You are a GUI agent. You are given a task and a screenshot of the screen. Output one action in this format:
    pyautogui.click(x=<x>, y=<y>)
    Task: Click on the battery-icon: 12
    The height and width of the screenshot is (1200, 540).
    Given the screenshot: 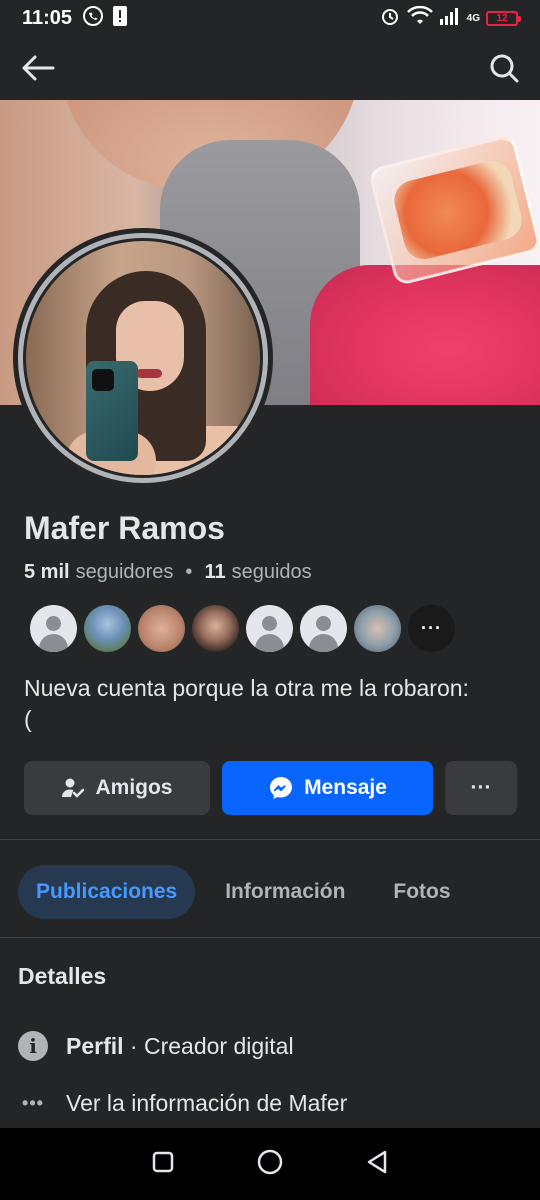 What is the action you would take?
    pyautogui.click(x=503, y=18)
    